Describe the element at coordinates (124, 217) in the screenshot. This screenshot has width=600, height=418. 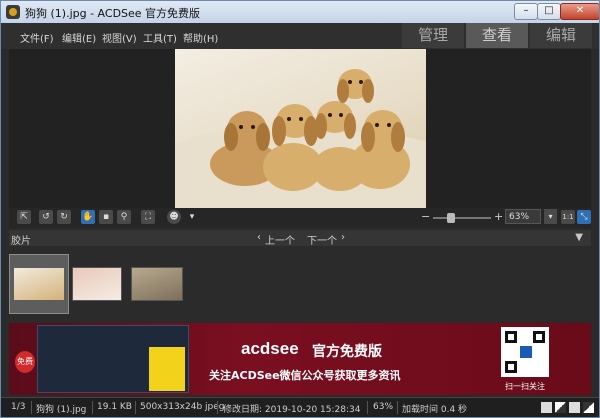
I see `zoom-tool-icon: ⚲` at that location.